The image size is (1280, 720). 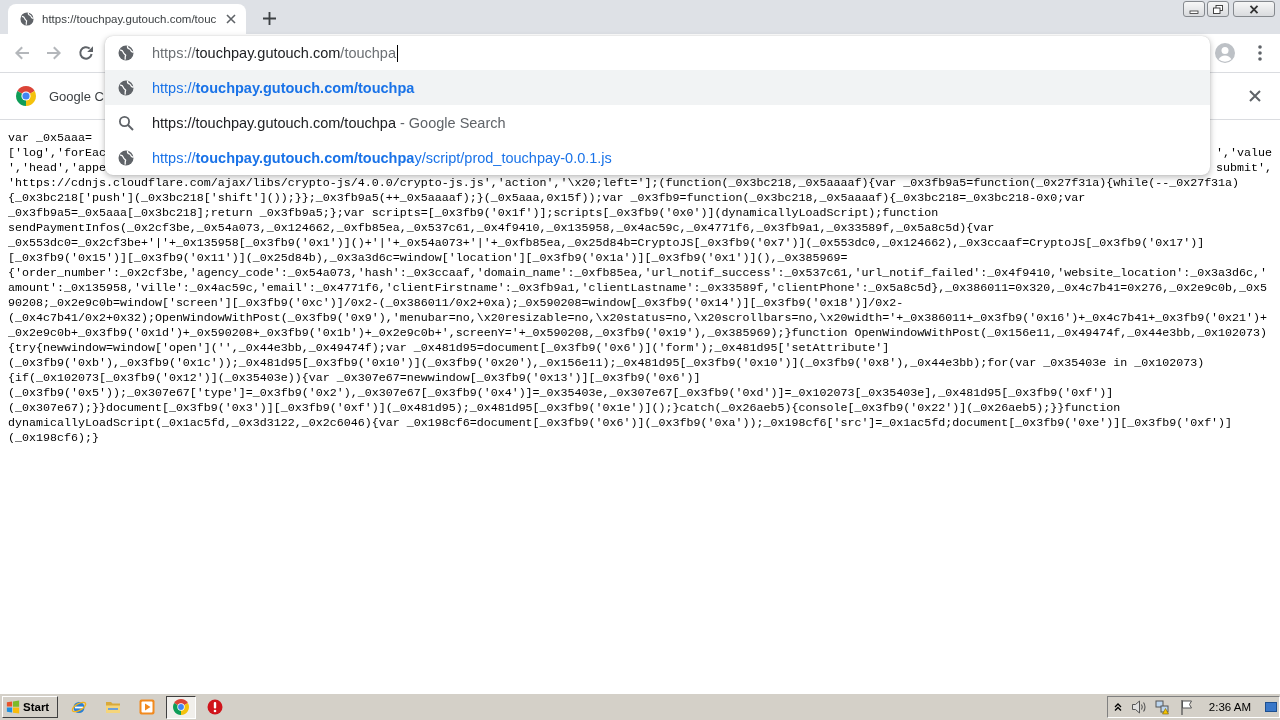 What do you see at coordinates (638, 333) in the screenshot?
I see `code-line: _0x2e9c0b+_0x3fb9('0x1d')+_0x590208+_0x3fb9('0x1b')+_0x2e9c0b+',screenY='+_0x590208,_0x3fb9('0x19'),_0x385969);}function OpenWindowWithPost(_0x156e11,_0x49474f,_0x44e3bb,_0x102073)` at bounding box center [638, 333].